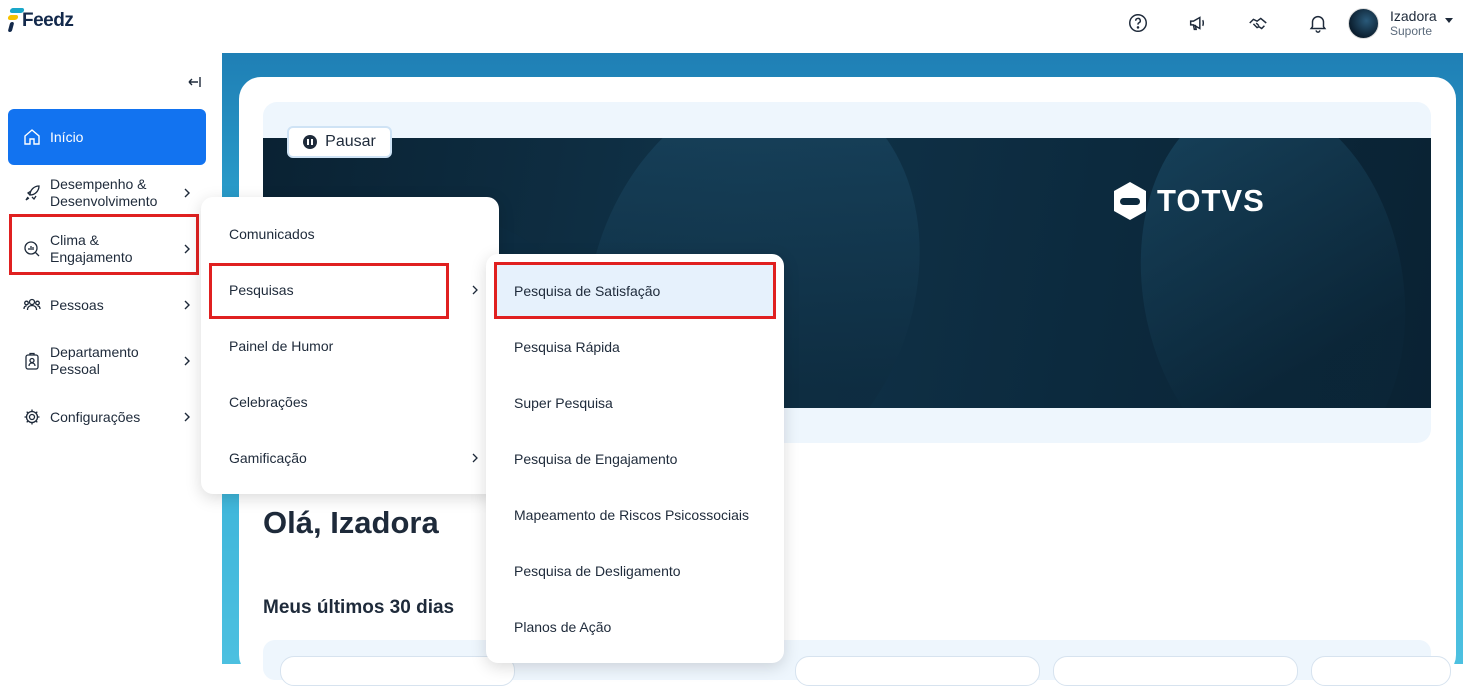 This screenshot has width=1463, height=686. Describe the element at coordinates (281, 346) in the screenshot. I see `menu-item-label: Painel de Humor` at that location.